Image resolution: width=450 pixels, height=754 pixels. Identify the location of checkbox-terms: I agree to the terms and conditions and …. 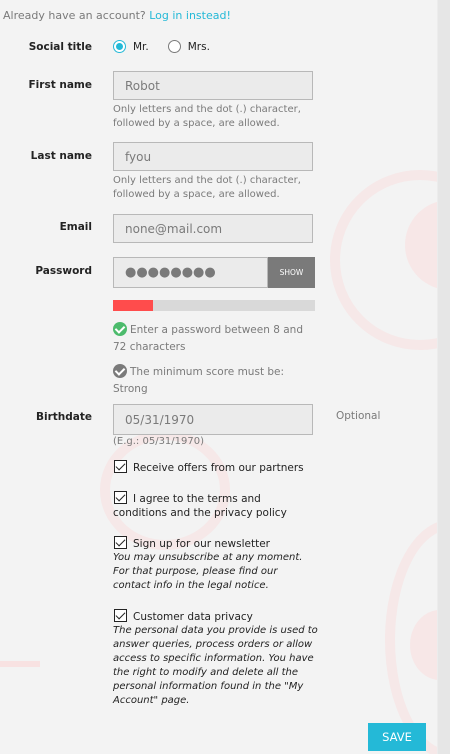
(215, 505).